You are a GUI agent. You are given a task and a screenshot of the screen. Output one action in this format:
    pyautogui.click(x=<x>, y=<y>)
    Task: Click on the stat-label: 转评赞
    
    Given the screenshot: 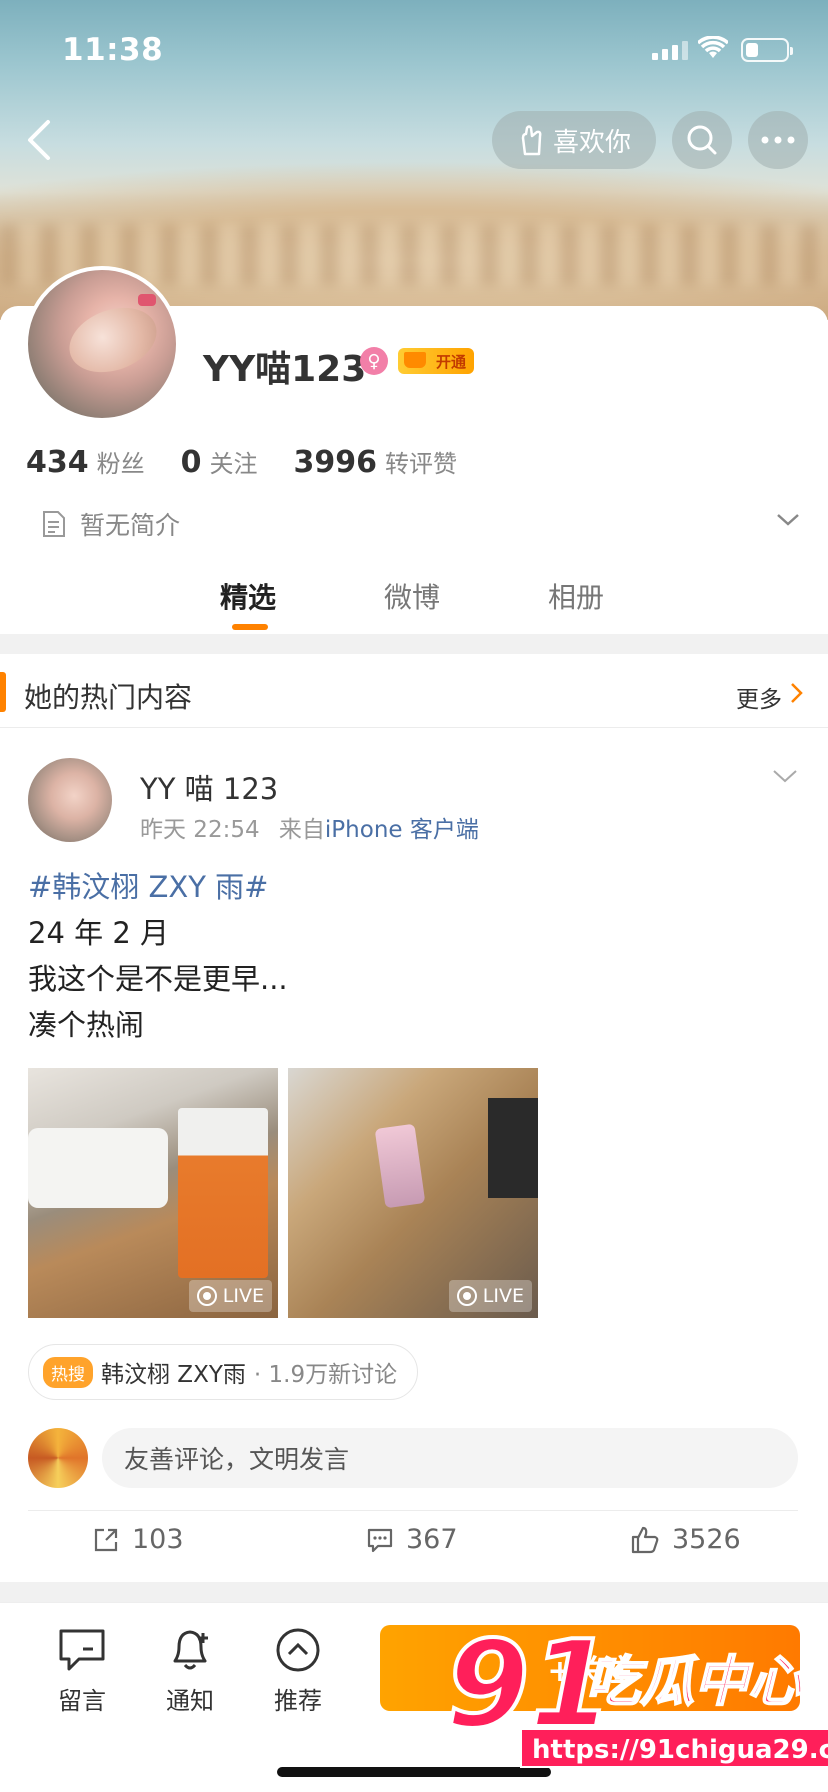 What is the action you would take?
    pyautogui.click(x=421, y=464)
    